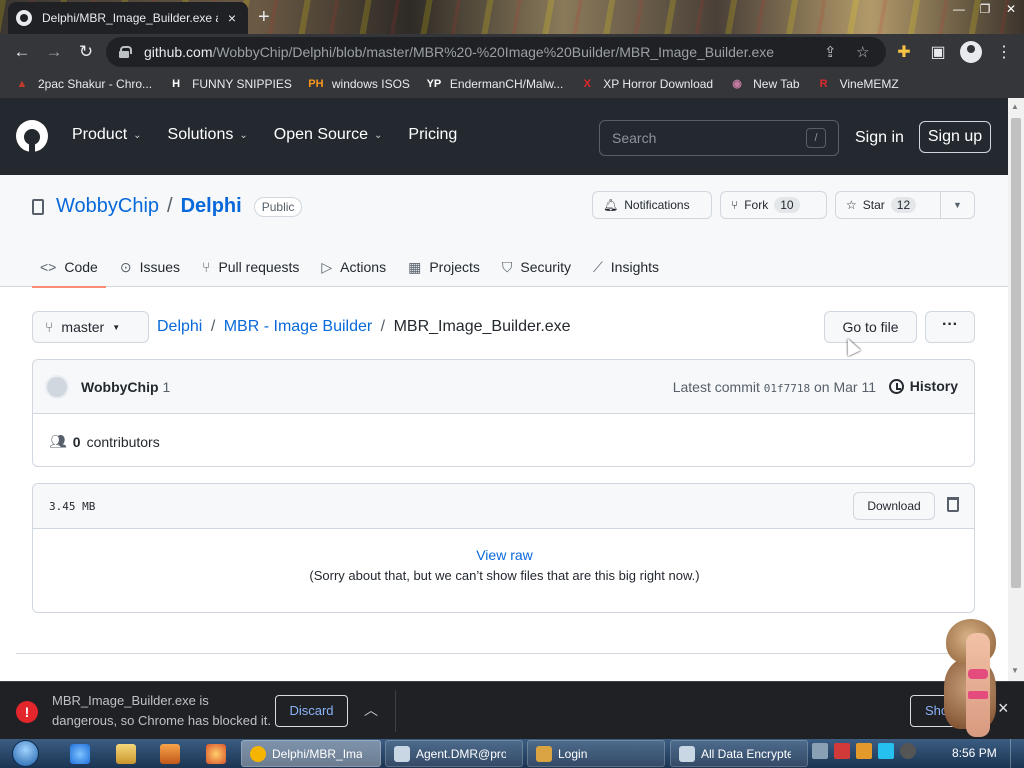 The width and height of the screenshot is (1024, 768). Describe the element at coordinates (626, 267) in the screenshot. I see `tab-insights: ⟋ Insights` at that location.